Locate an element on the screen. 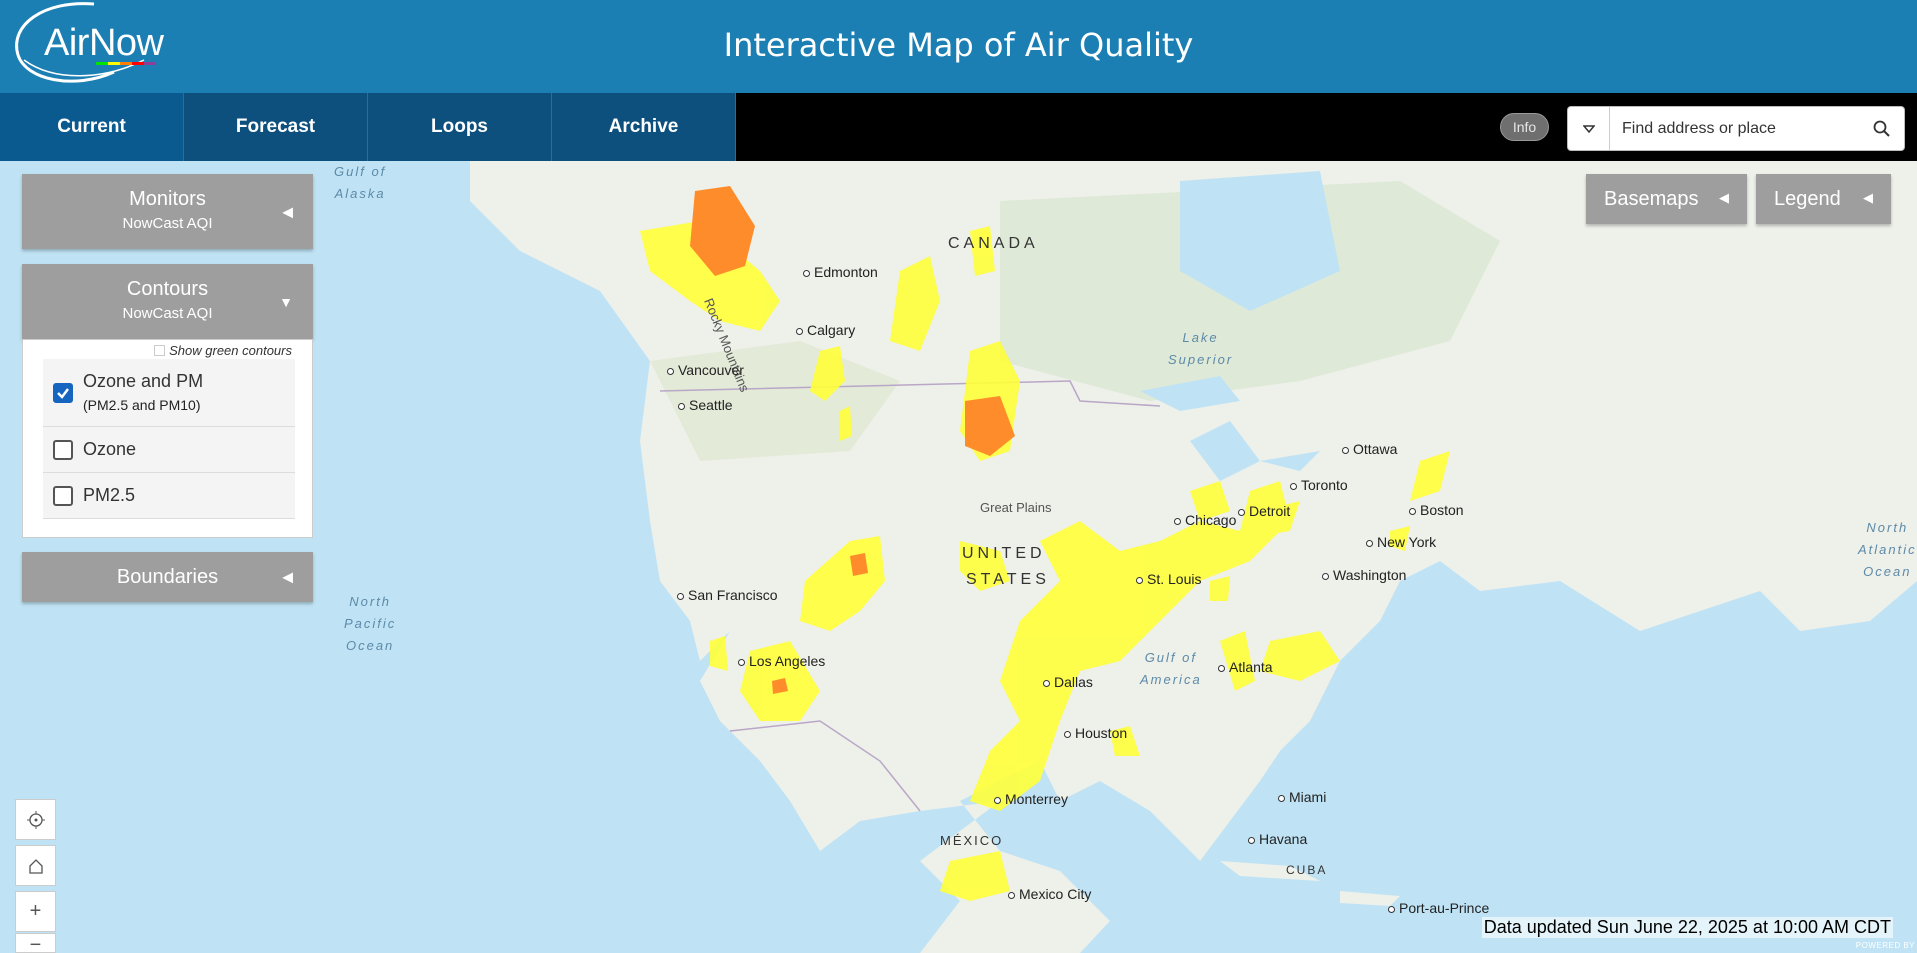 The image size is (1917, 953). monitors-panel-header: Monitors NowCast AQI ◀ is located at coordinates (167, 211).